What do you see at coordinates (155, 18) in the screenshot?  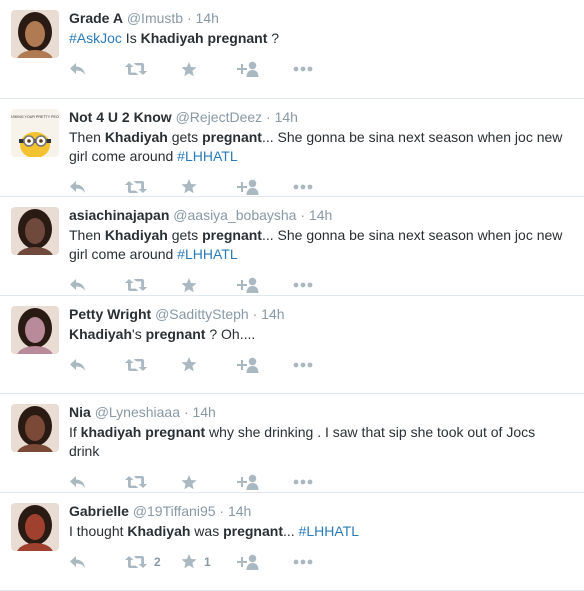 I see `tweet-username: @Imustb` at bounding box center [155, 18].